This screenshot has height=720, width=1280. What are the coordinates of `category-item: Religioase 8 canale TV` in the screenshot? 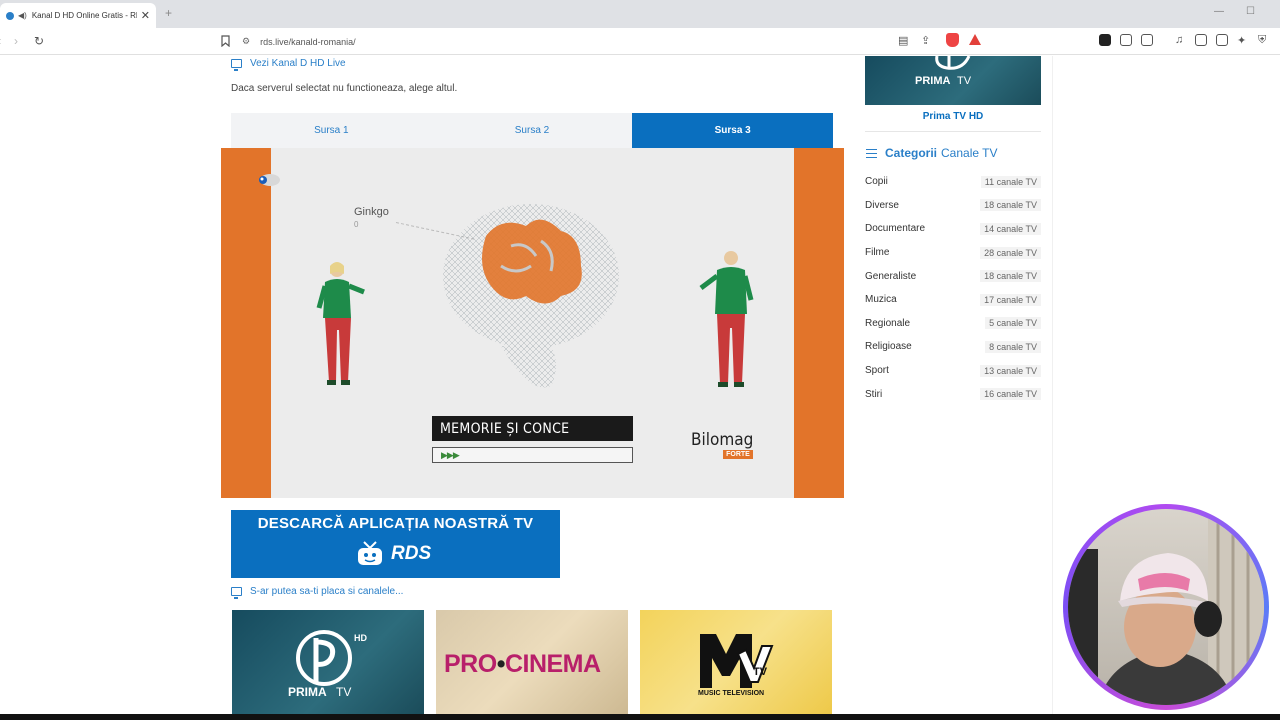 It's located at (953, 347).